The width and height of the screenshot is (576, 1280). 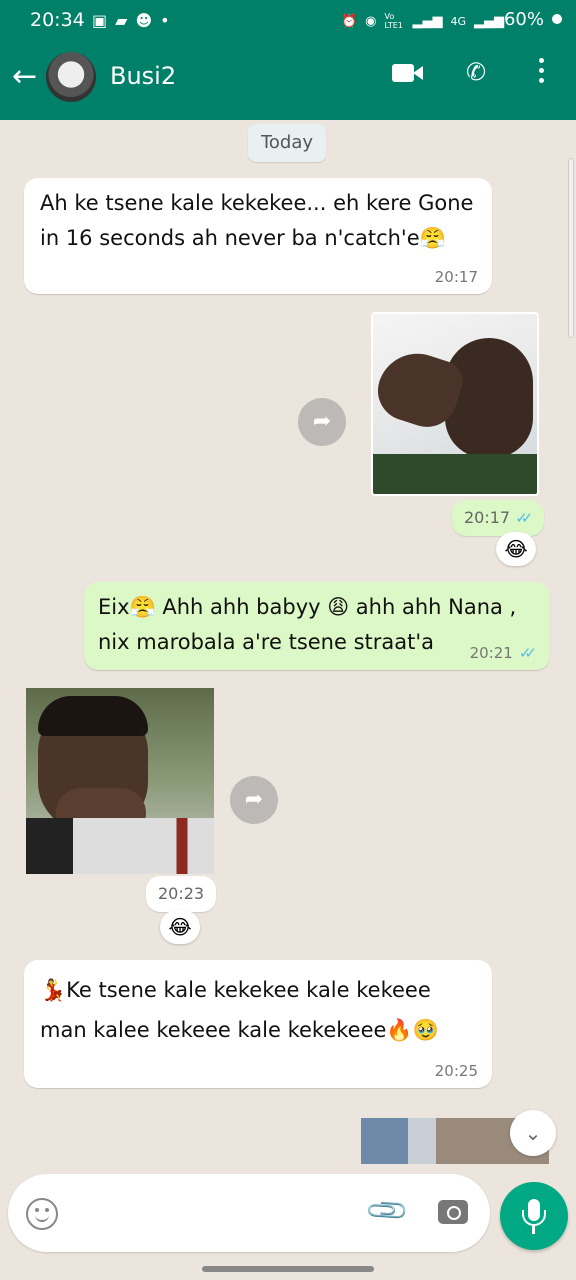 I want to click on back-arrow-icon: ←, so click(x=24, y=77).